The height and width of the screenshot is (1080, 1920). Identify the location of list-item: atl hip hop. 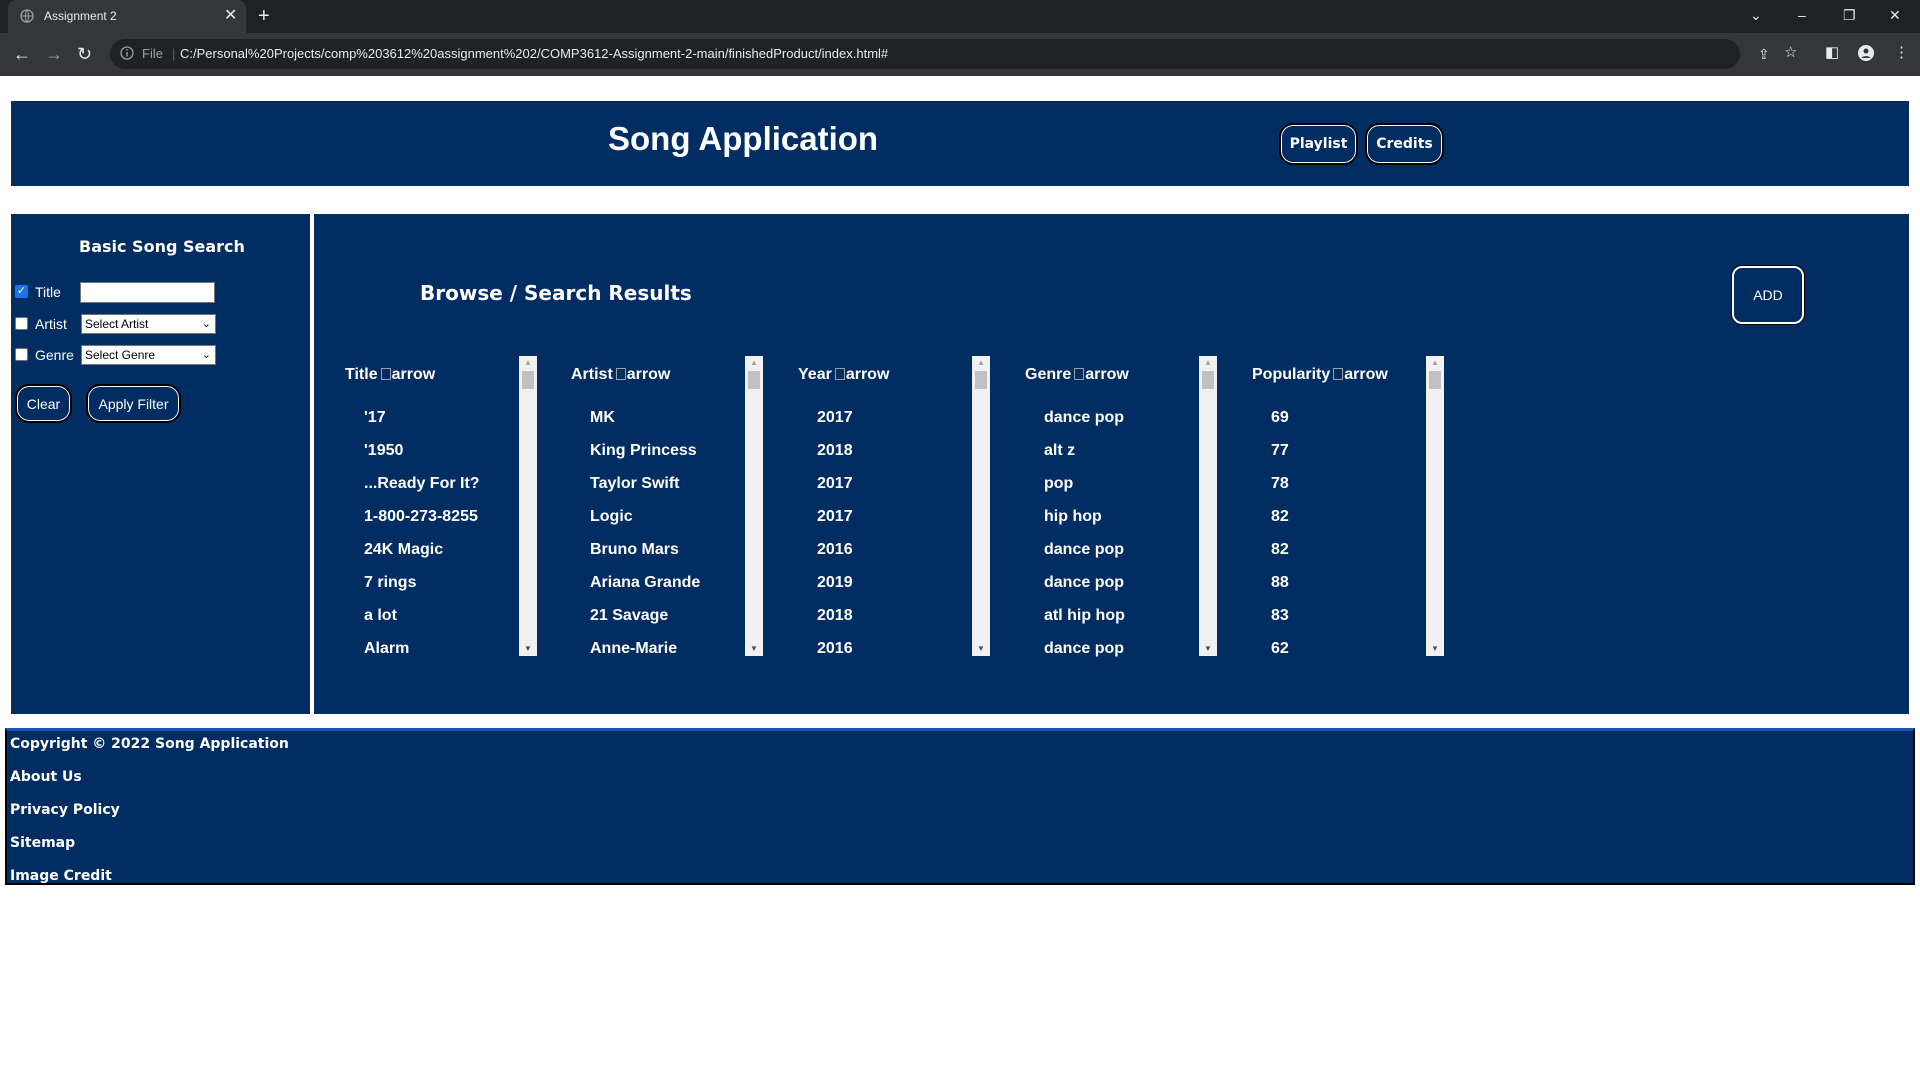
(1124, 623).